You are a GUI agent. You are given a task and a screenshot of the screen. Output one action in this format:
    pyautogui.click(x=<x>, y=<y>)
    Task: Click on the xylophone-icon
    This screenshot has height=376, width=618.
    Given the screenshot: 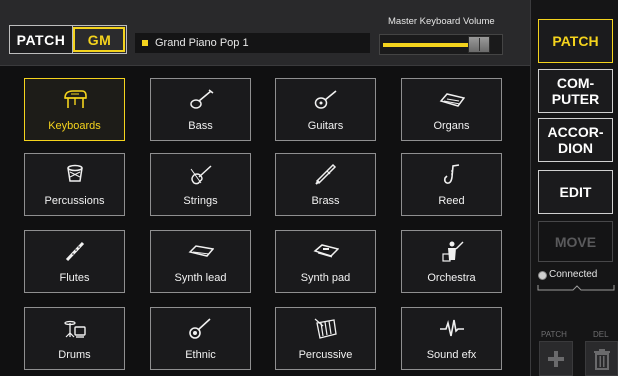 What is the action you would take?
    pyautogui.click(x=326, y=328)
    